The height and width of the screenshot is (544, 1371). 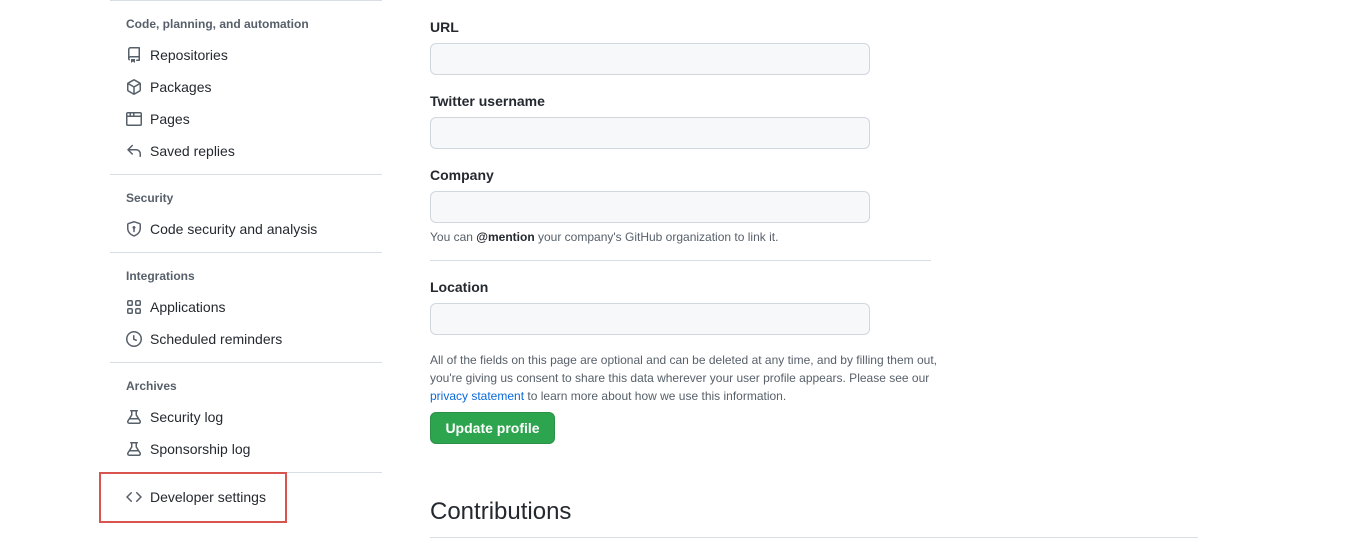 What do you see at coordinates (134, 497) in the screenshot?
I see `code-icon` at bounding box center [134, 497].